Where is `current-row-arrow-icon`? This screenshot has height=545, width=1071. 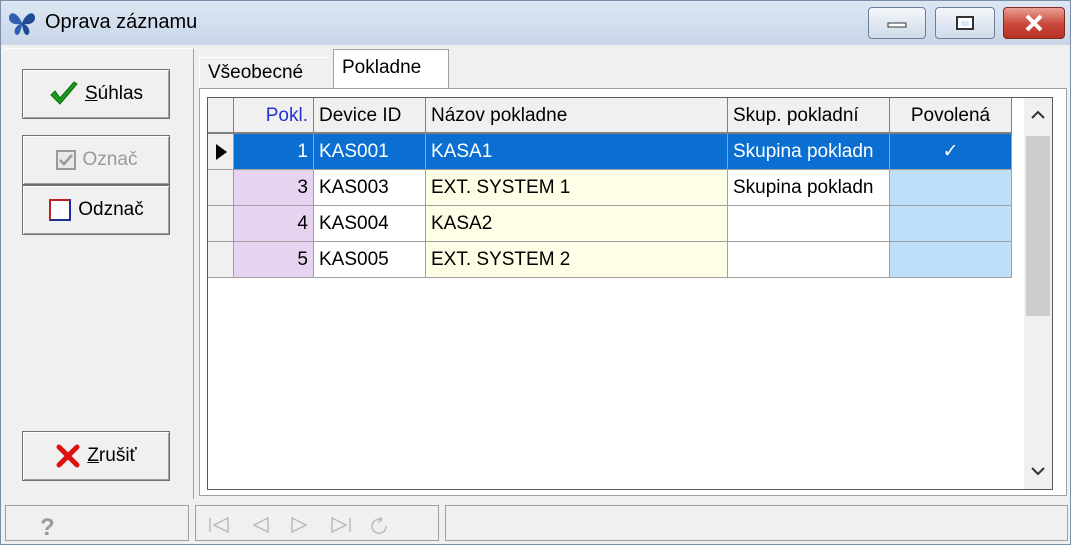 current-row-arrow-icon is located at coordinates (221, 152).